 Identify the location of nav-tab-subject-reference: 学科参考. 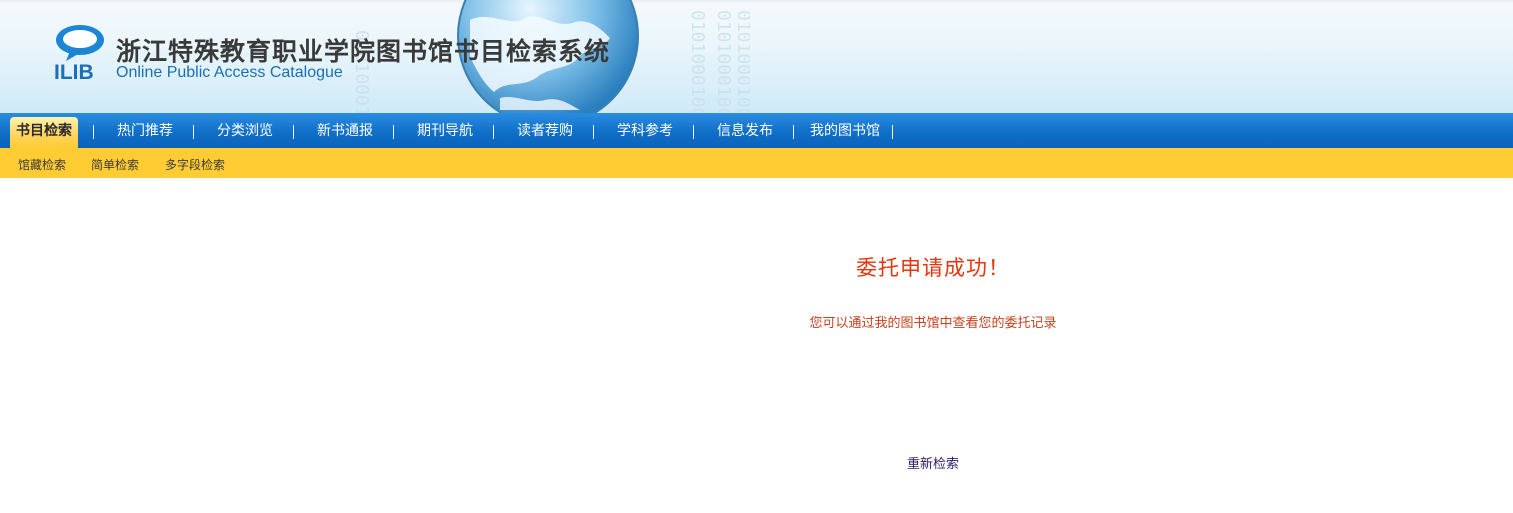
(645, 132).